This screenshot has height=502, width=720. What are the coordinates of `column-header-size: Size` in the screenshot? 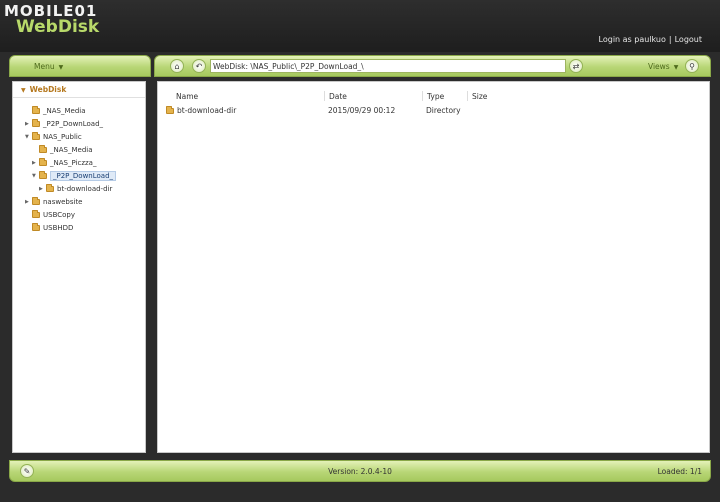 It's located at (479, 96).